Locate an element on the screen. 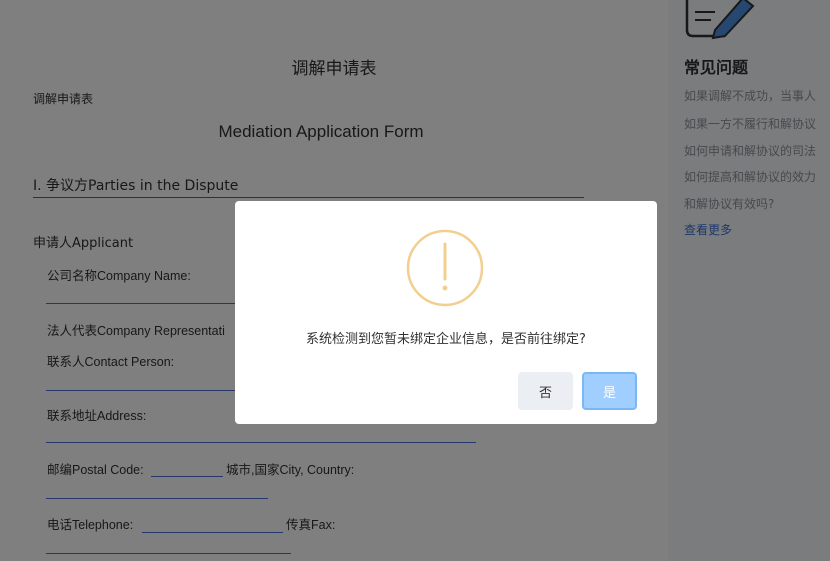  cancel-button: 否 is located at coordinates (545, 391).